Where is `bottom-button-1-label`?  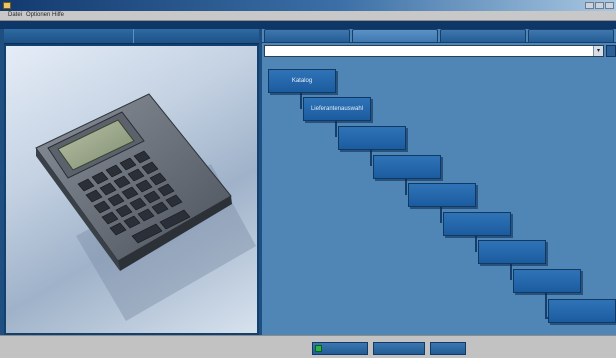 bottom-button-1-label is located at coordinates (340, 348).